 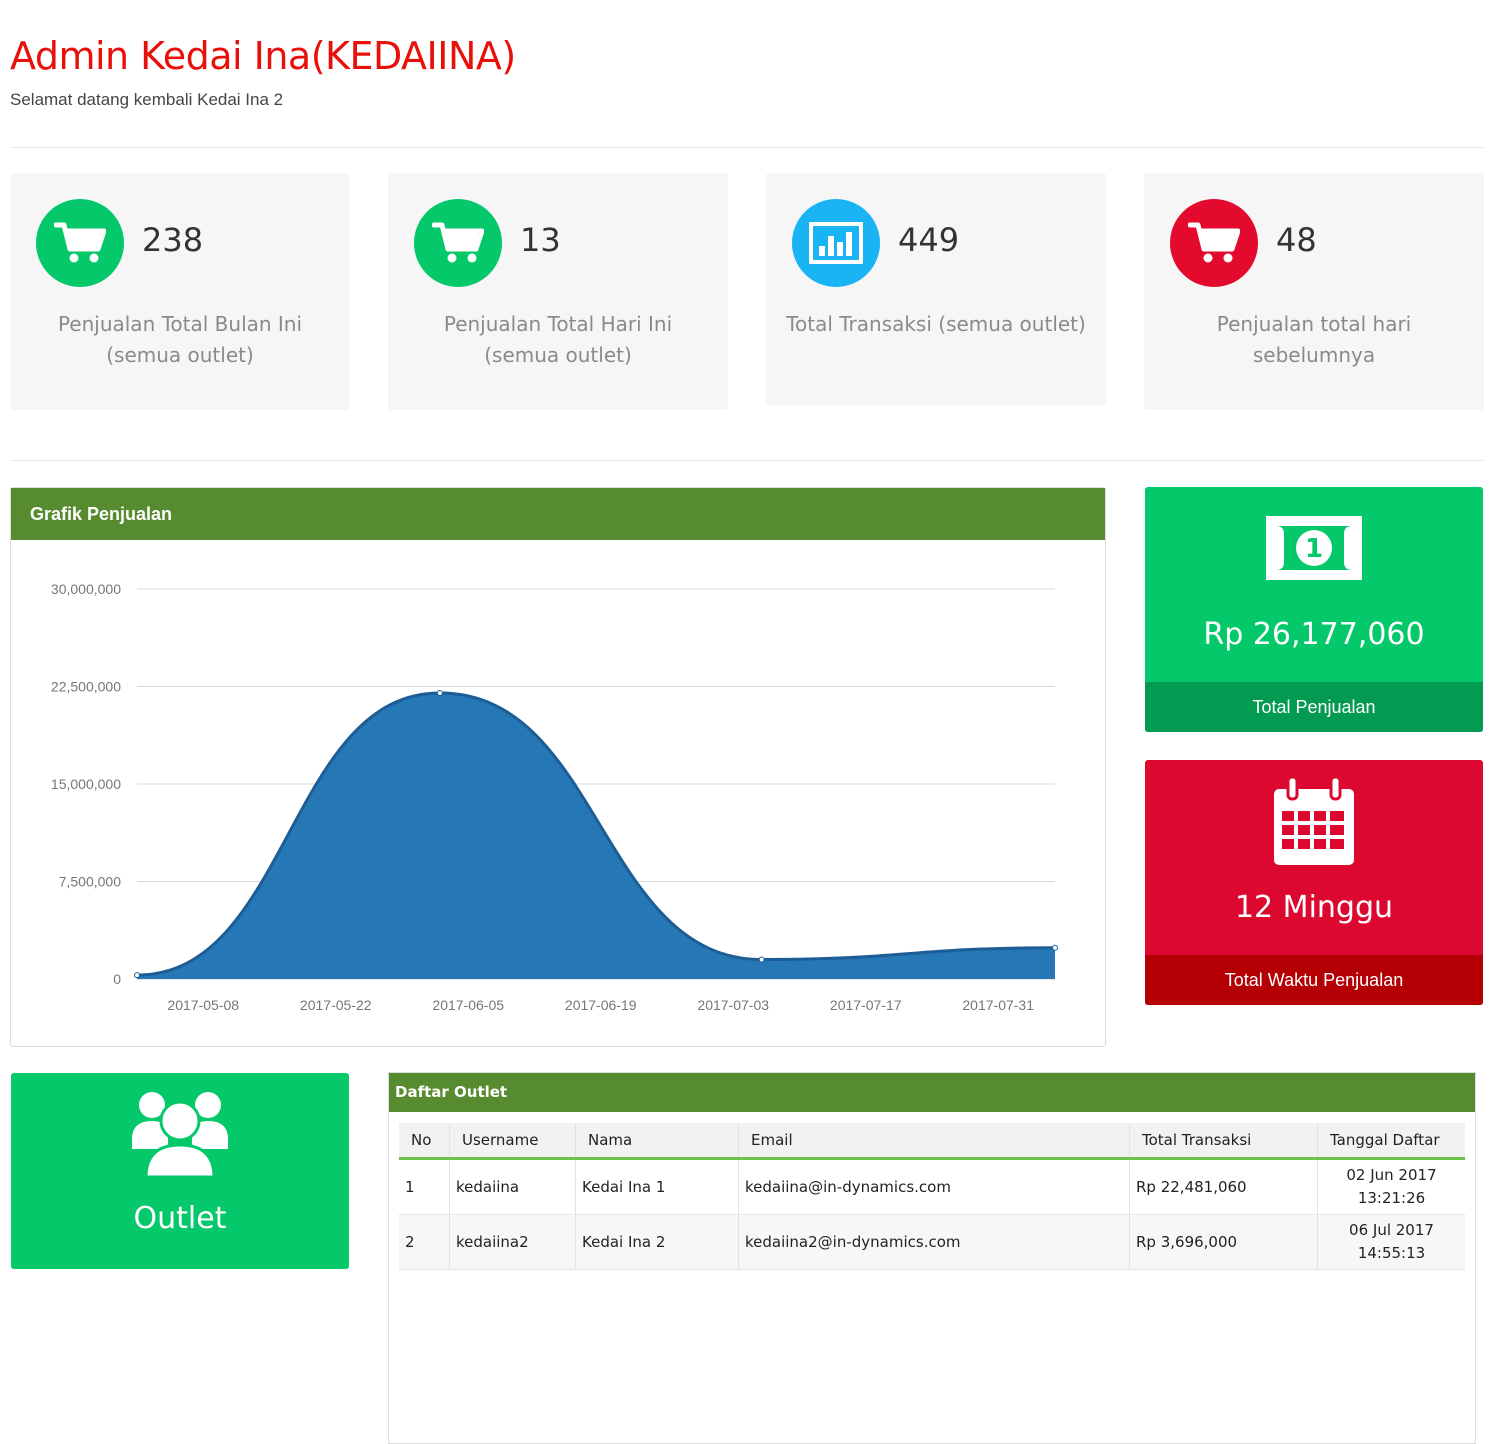 I want to click on cell-email: kedaiina@in-dynamics.com, so click(x=934, y=1186).